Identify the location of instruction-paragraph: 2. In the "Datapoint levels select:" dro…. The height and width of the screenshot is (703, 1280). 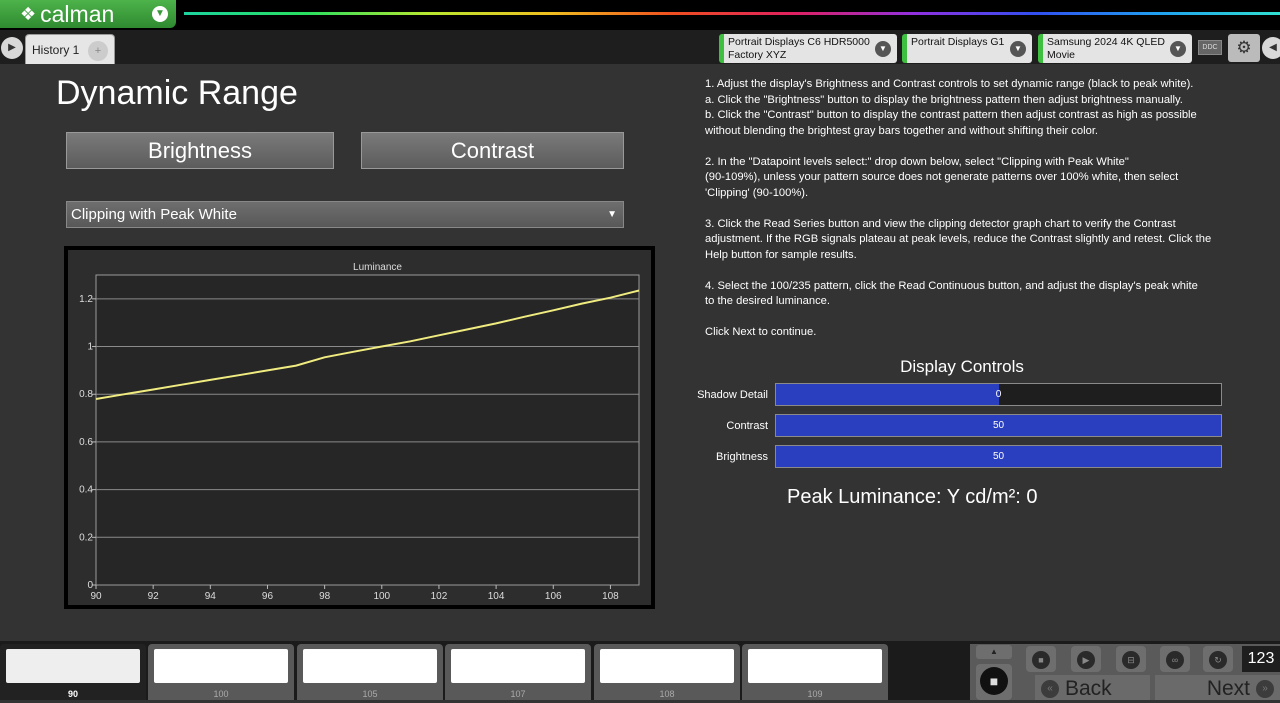
(990, 178).